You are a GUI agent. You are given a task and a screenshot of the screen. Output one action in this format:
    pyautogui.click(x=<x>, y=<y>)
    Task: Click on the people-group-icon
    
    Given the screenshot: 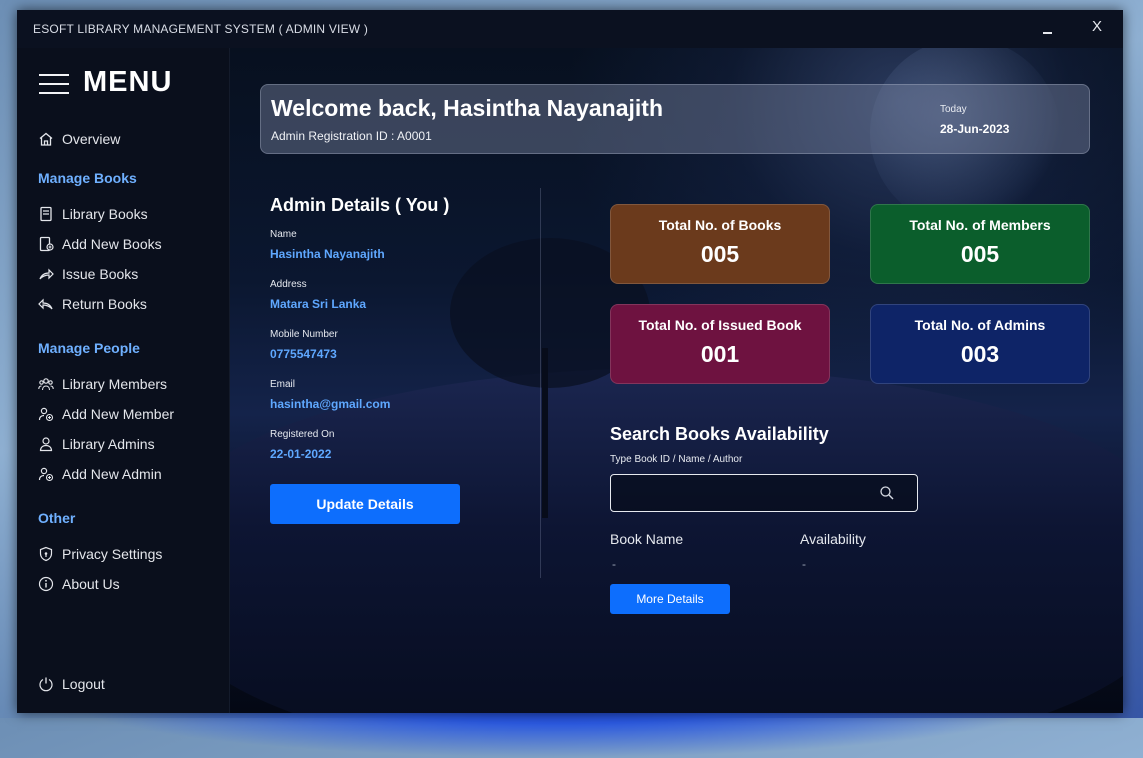 What is the action you would take?
    pyautogui.click(x=45, y=384)
    